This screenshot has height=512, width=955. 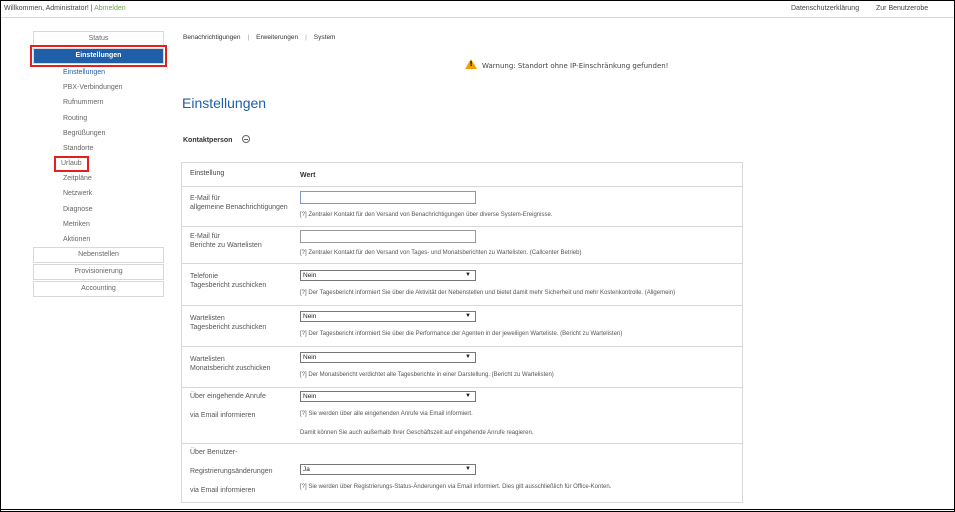 What do you see at coordinates (230, 364) in the screenshot?
I see `row-label: Wartelisten Monatsbericht zuschicken` at bounding box center [230, 364].